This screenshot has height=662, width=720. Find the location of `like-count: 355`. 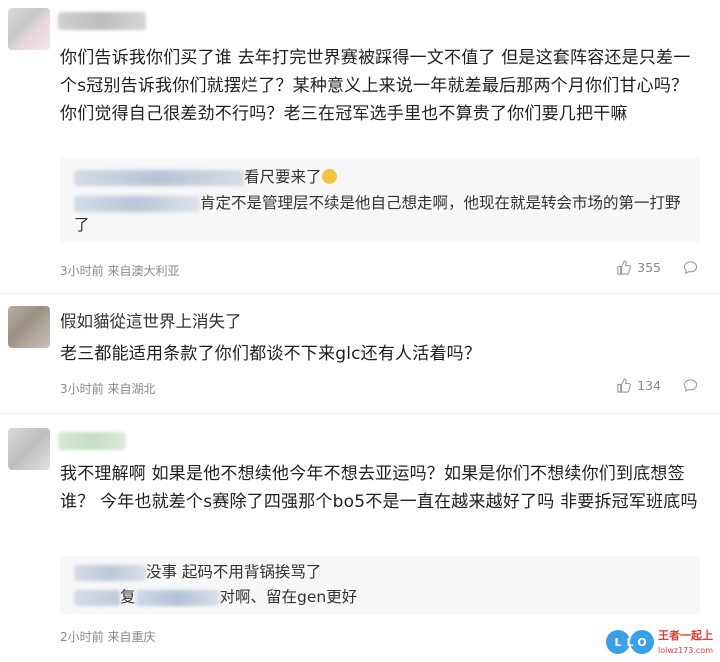

like-count: 355 is located at coordinates (649, 267).